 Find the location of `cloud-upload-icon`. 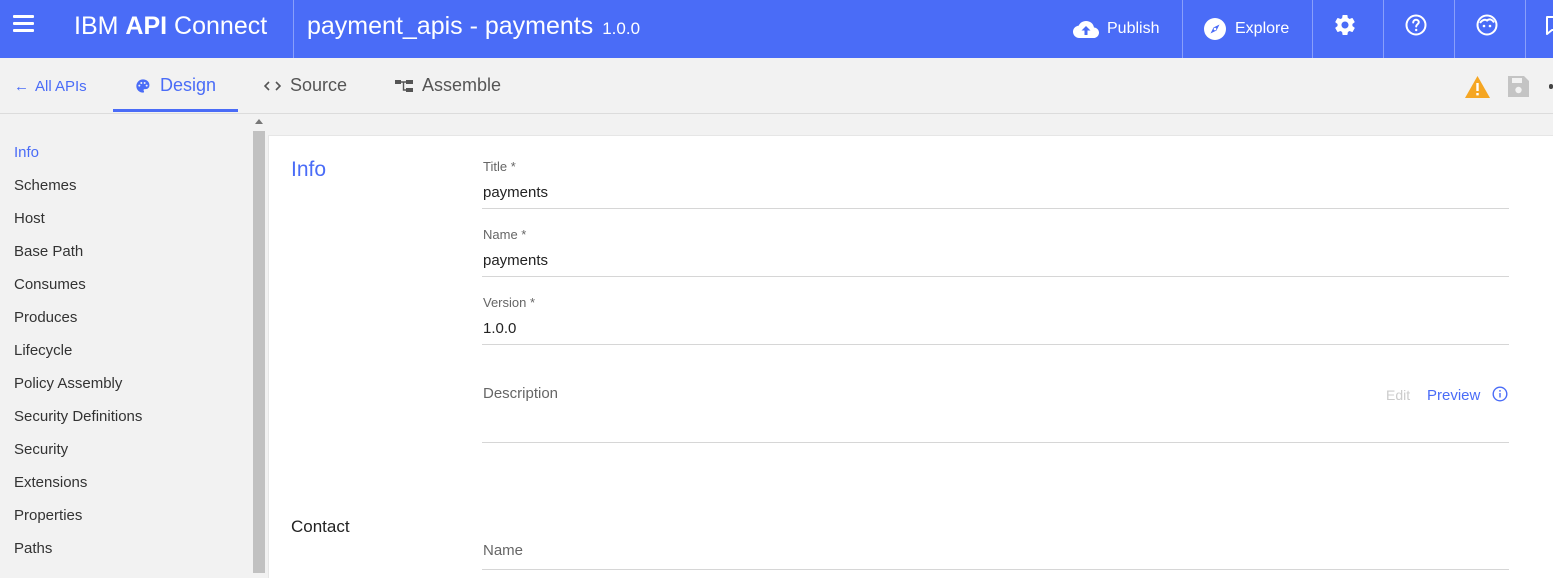

cloud-upload-icon is located at coordinates (1086, 29).